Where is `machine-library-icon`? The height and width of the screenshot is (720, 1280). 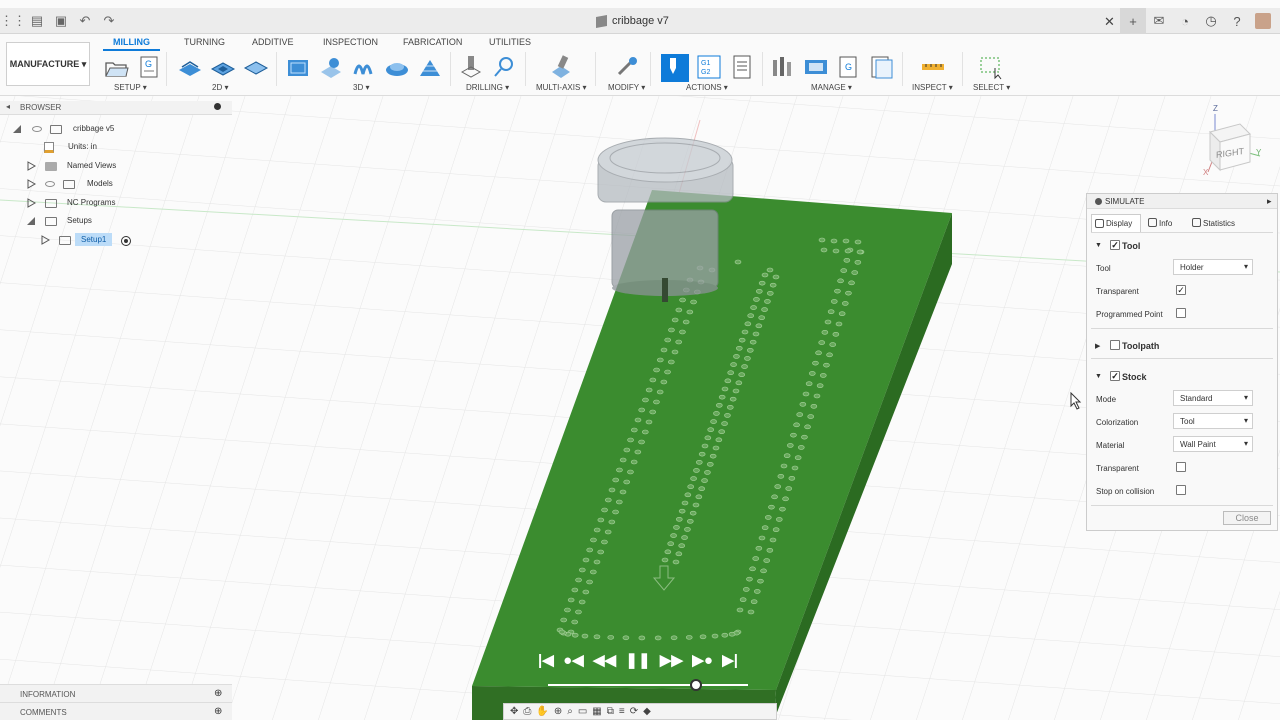 machine-library-icon is located at coordinates (816, 67).